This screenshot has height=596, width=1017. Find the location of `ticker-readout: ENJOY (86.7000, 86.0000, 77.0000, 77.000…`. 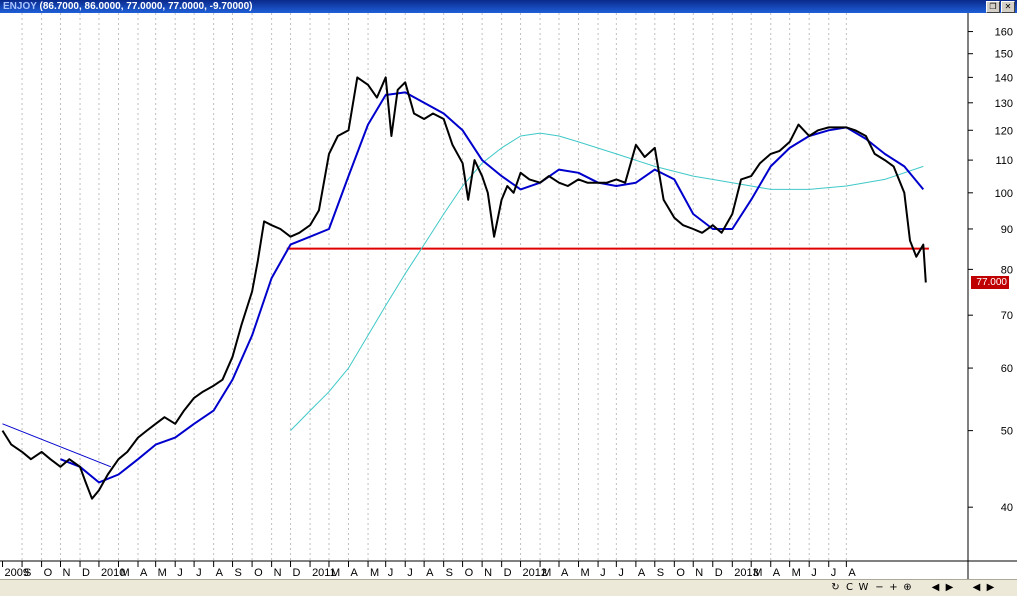

ticker-readout: ENJOY (86.7000, 86.0000, 77.0000, 77.000… is located at coordinates (127, 6).